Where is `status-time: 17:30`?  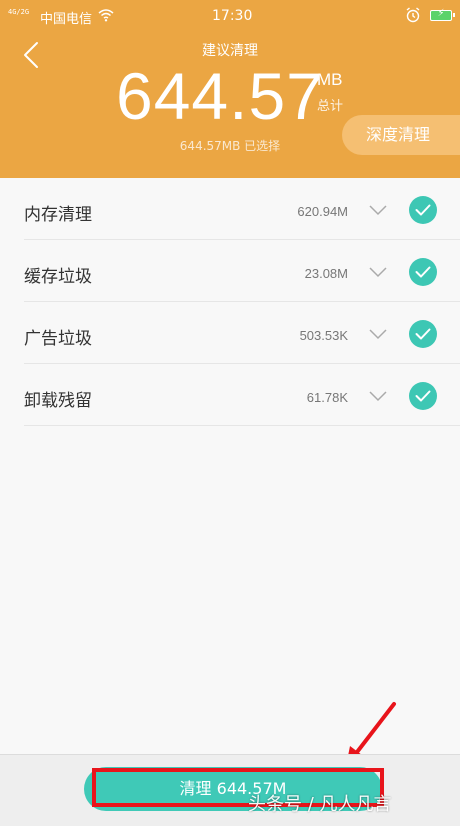 status-time: 17:30 is located at coordinates (232, 16).